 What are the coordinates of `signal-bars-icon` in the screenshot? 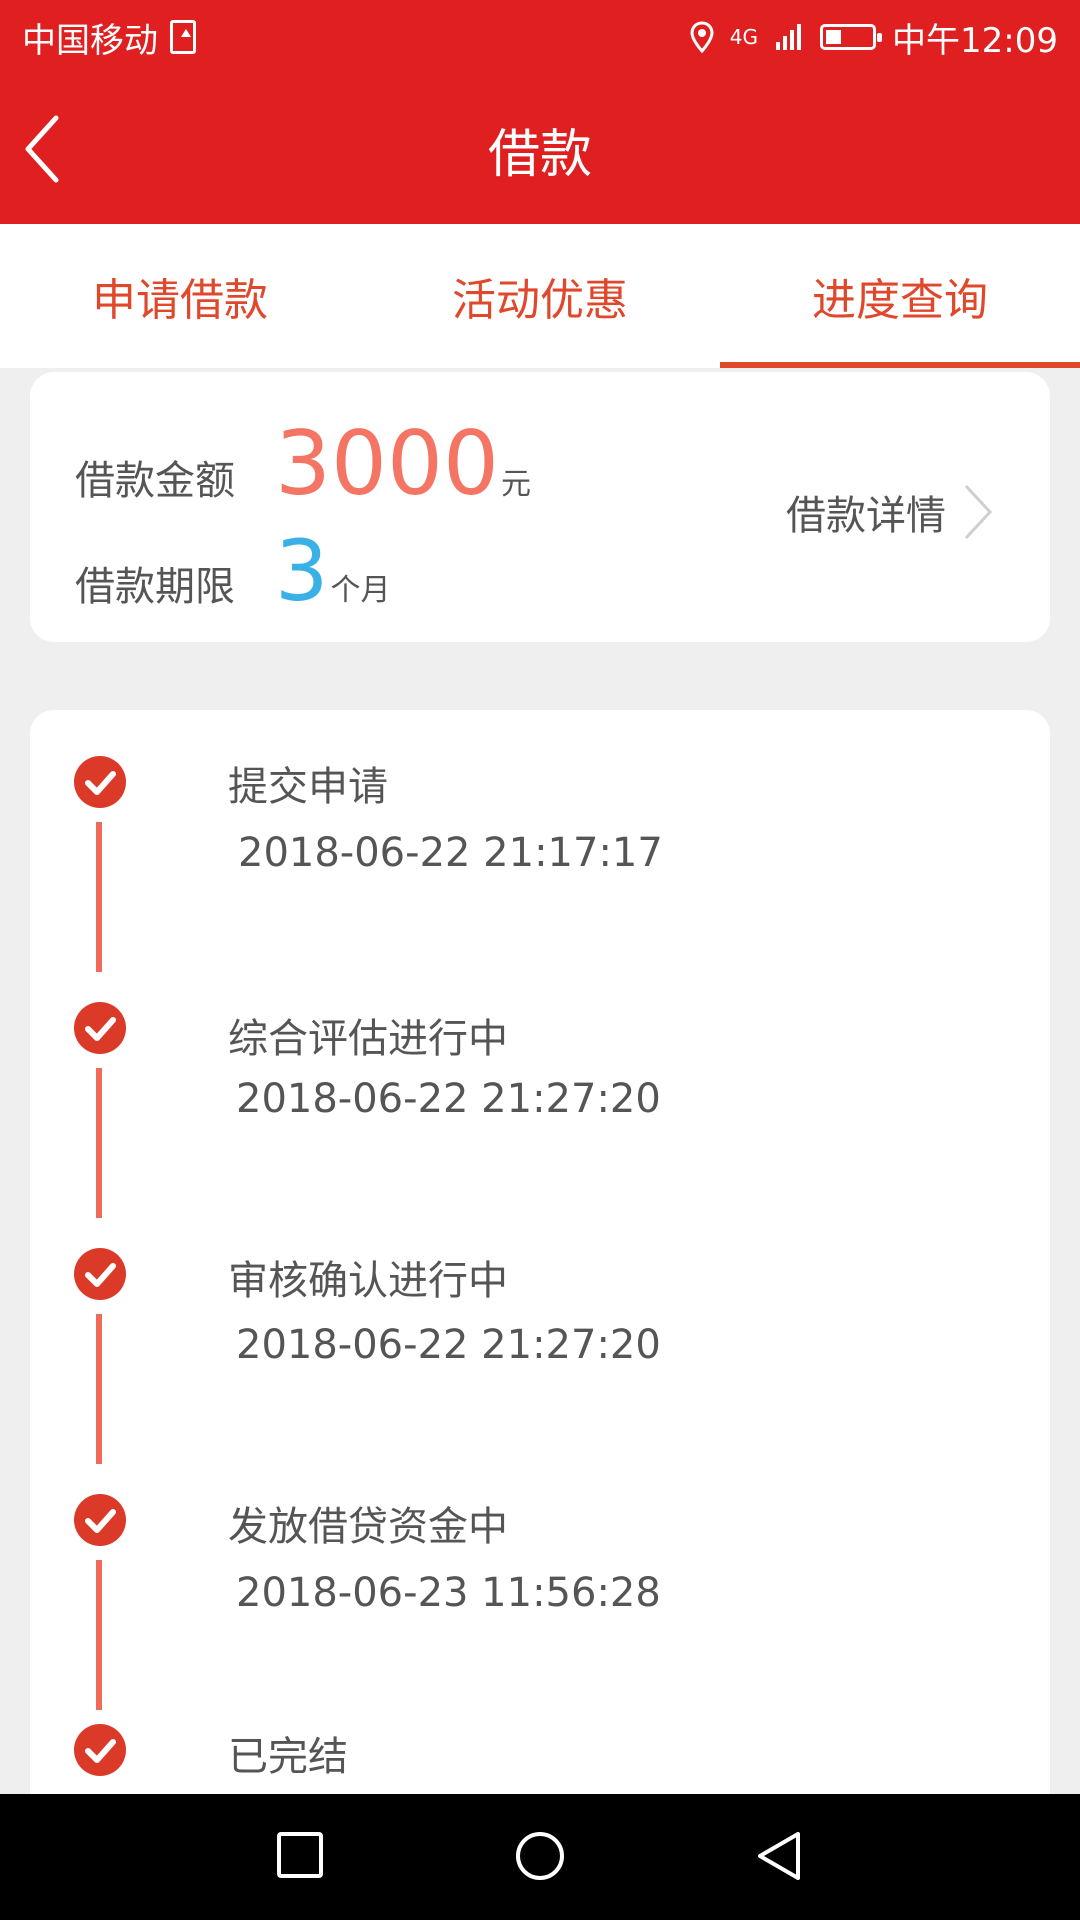 It's located at (789, 37).